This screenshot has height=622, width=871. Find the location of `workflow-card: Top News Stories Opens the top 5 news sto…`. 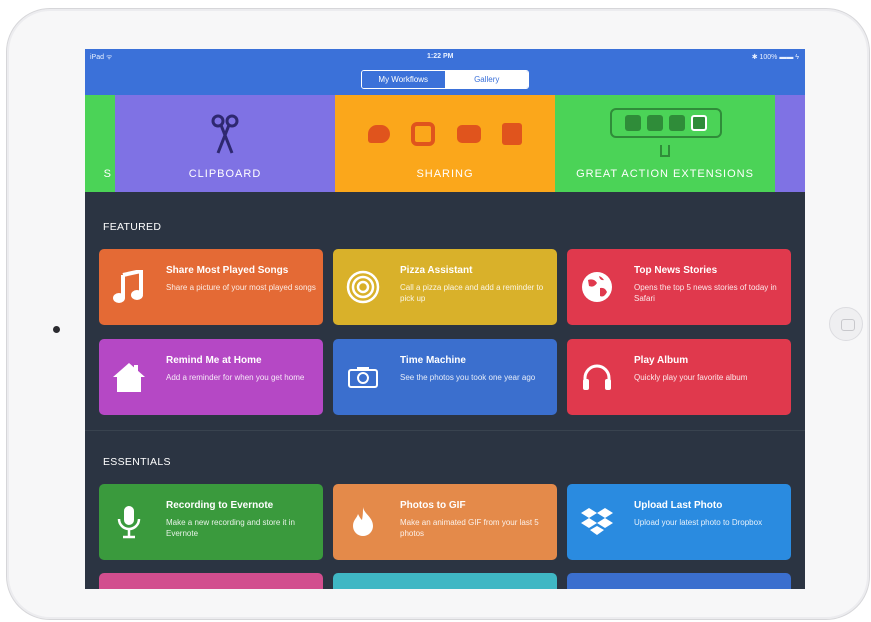

workflow-card: Top News Stories Opens the top 5 news sto… is located at coordinates (679, 287).